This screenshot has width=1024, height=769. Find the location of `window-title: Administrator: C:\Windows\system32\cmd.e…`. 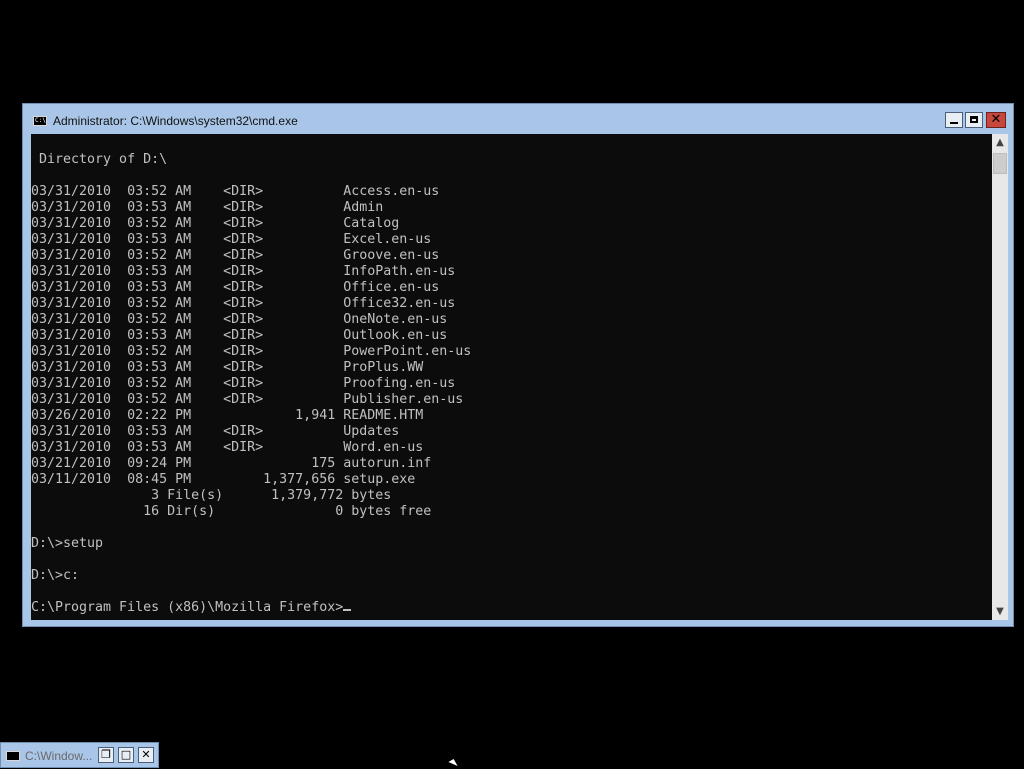

window-title: Administrator: C:\Windows\system32\cmd.e… is located at coordinates (175, 121).